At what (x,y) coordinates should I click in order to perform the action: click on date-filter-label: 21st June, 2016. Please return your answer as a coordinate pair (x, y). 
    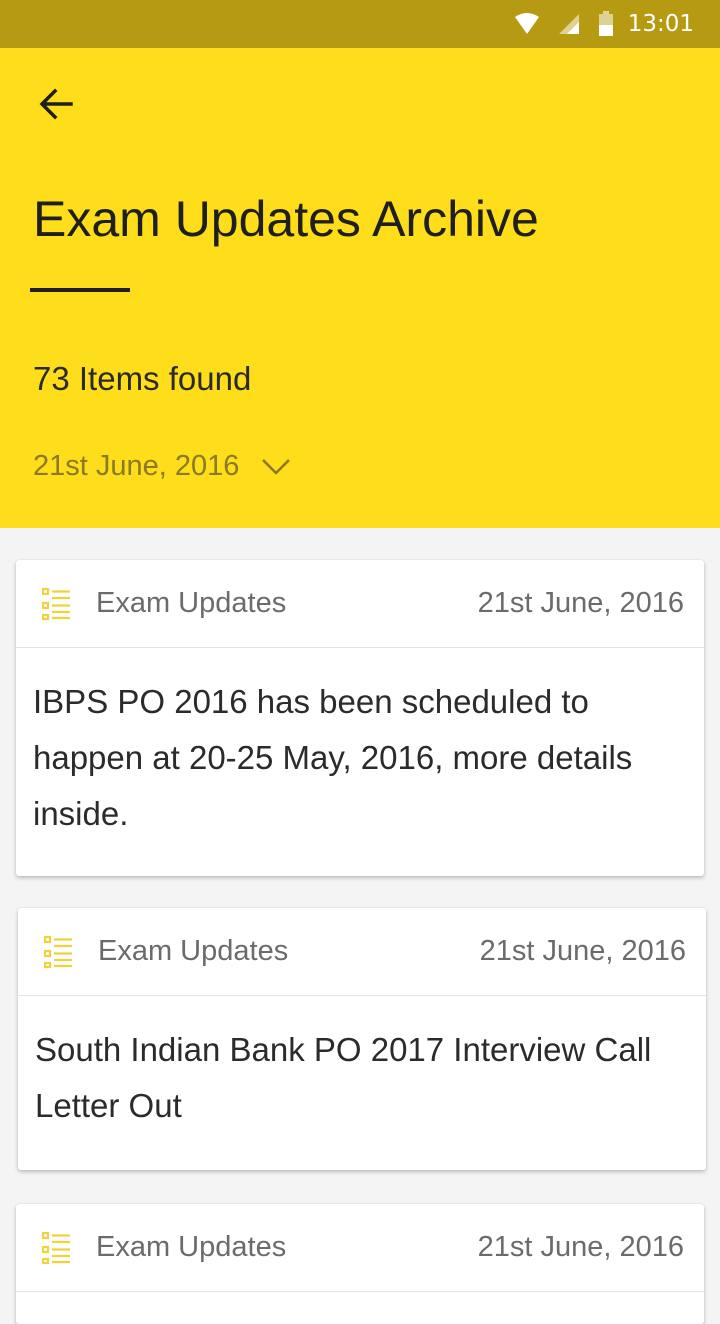
    Looking at the image, I should click on (136, 466).